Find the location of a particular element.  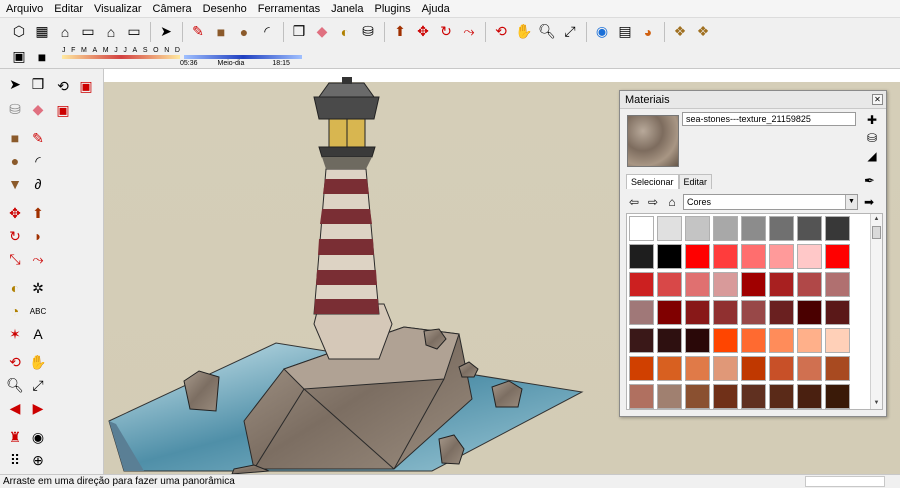

scroll-down-icon: ▼ is located at coordinates (876, 403).